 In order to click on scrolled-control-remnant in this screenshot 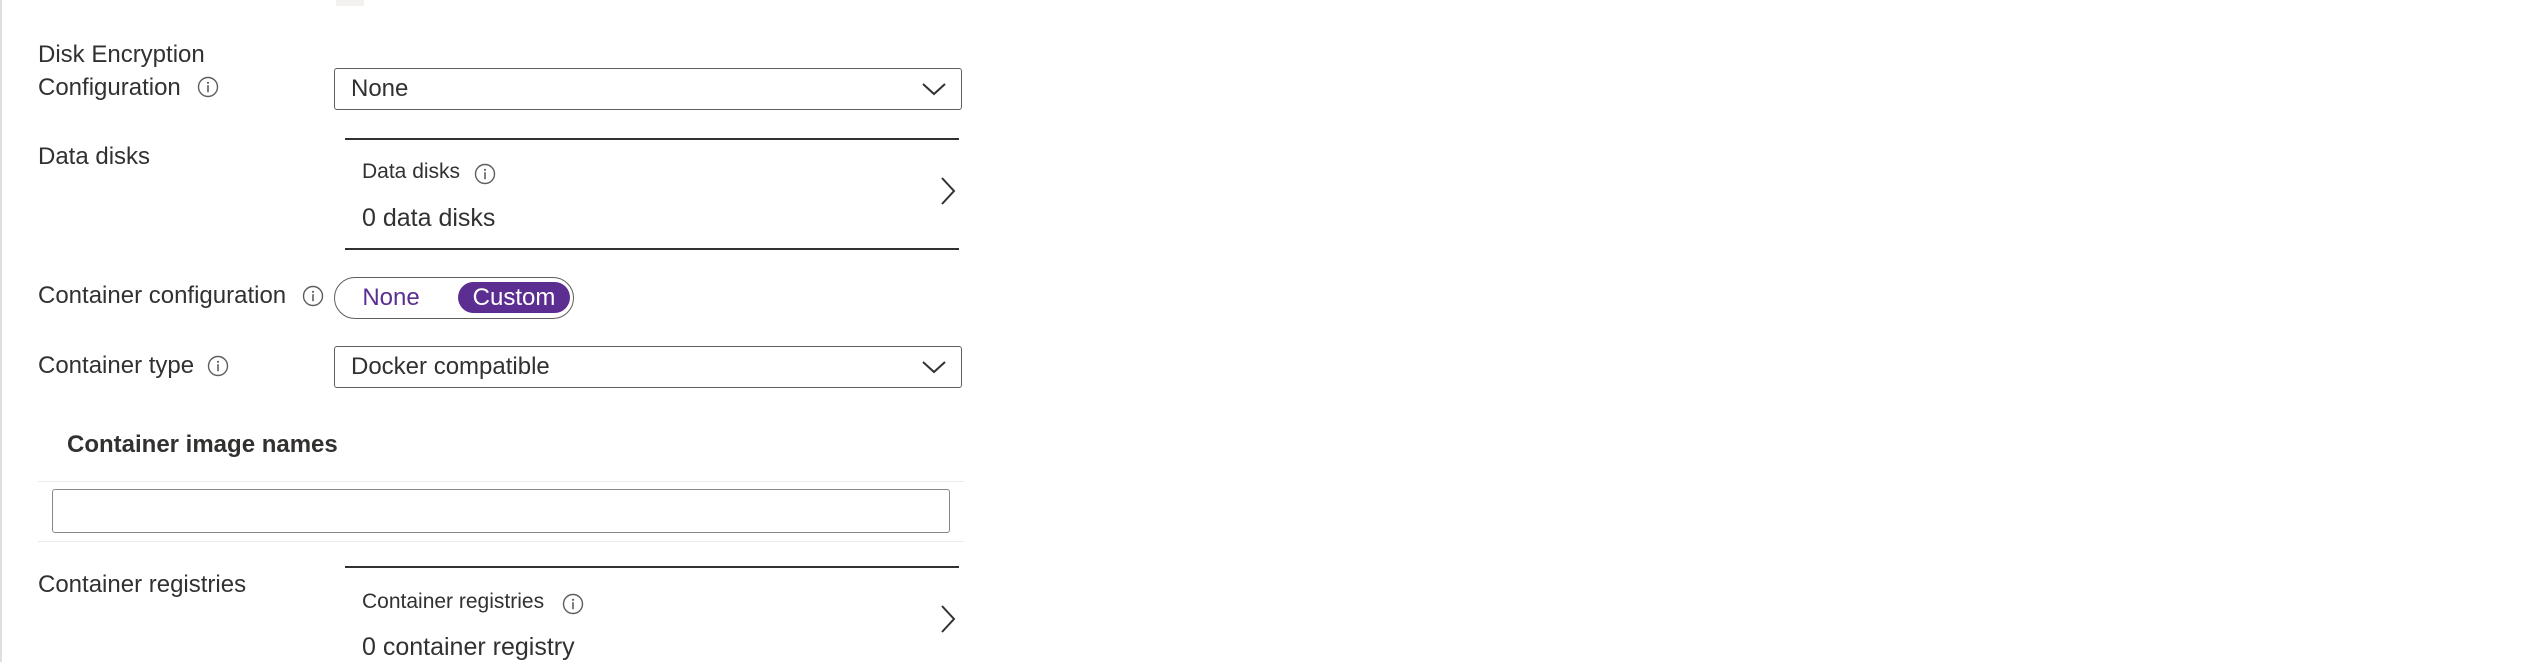, I will do `click(350, 3)`.